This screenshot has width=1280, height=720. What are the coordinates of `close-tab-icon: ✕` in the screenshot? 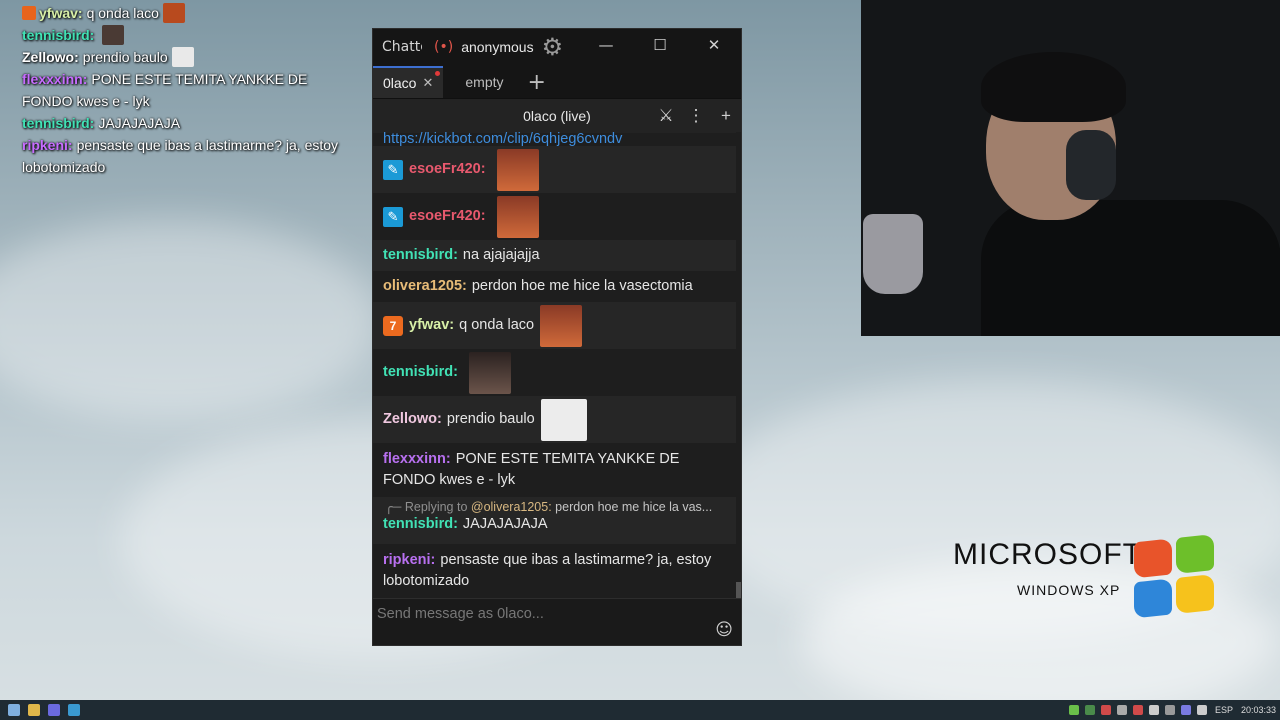 It's located at (427, 83).